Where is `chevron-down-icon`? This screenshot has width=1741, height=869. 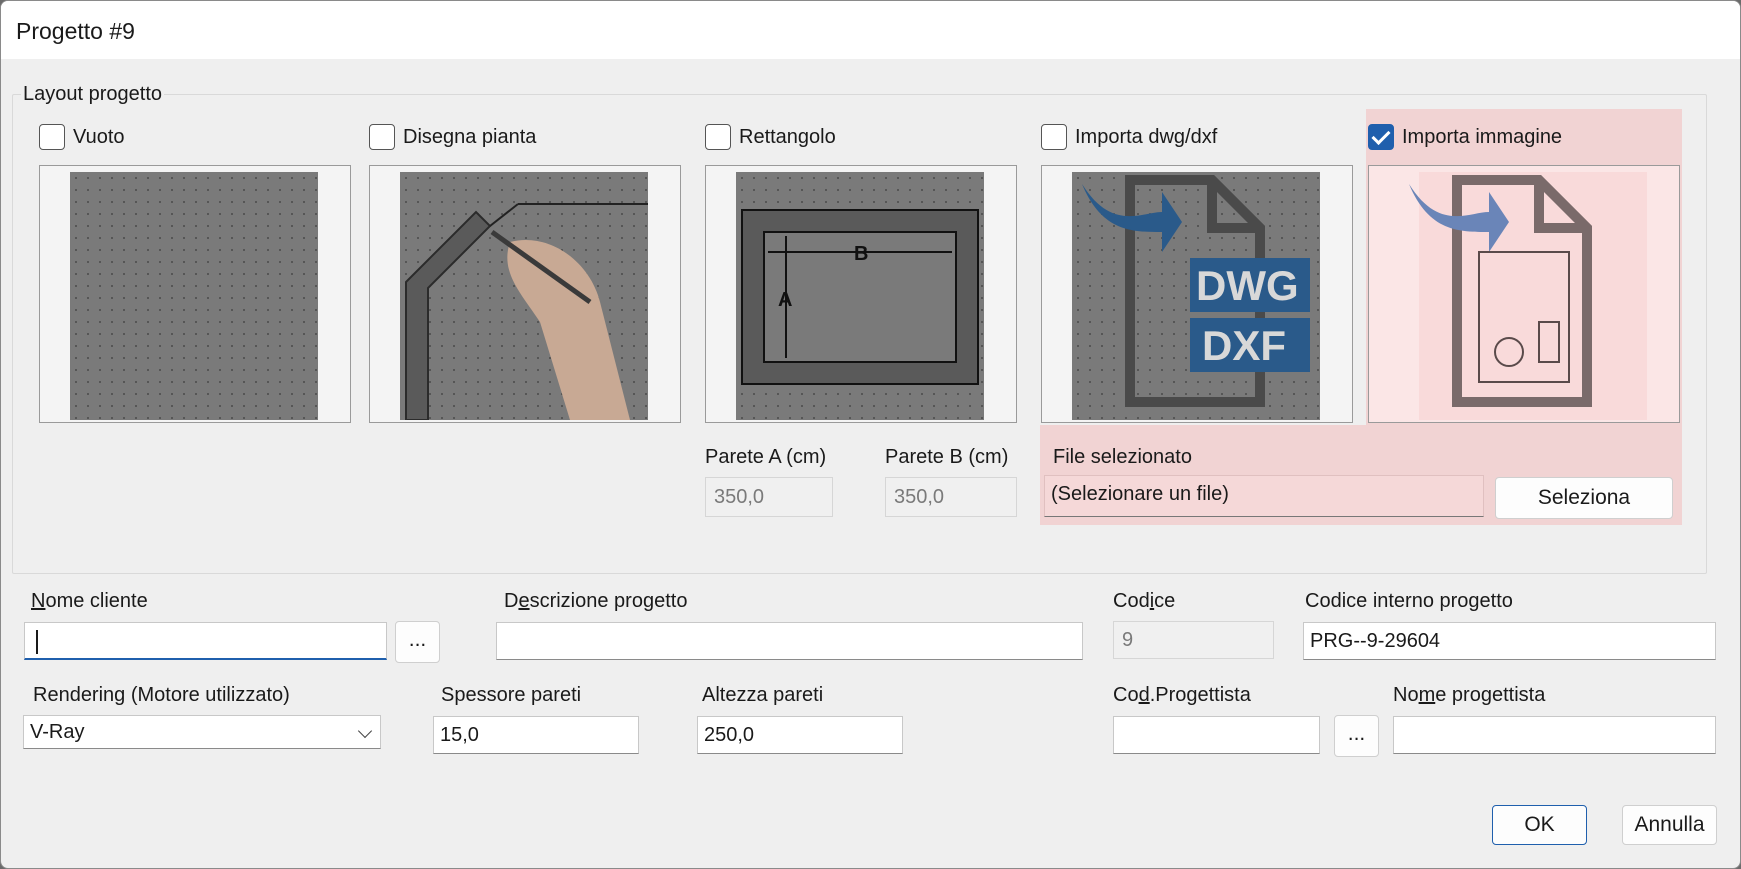 chevron-down-icon is located at coordinates (365, 731).